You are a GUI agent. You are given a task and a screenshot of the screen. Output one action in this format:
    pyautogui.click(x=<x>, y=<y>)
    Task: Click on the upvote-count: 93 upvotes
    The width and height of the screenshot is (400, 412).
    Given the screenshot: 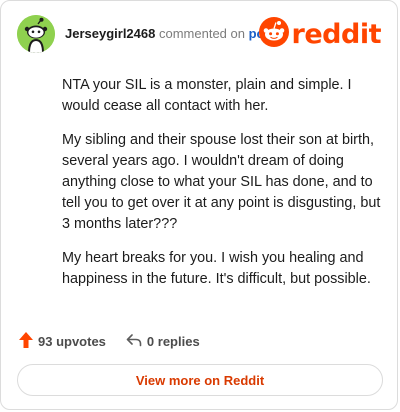 What is the action you would take?
    pyautogui.click(x=72, y=341)
    